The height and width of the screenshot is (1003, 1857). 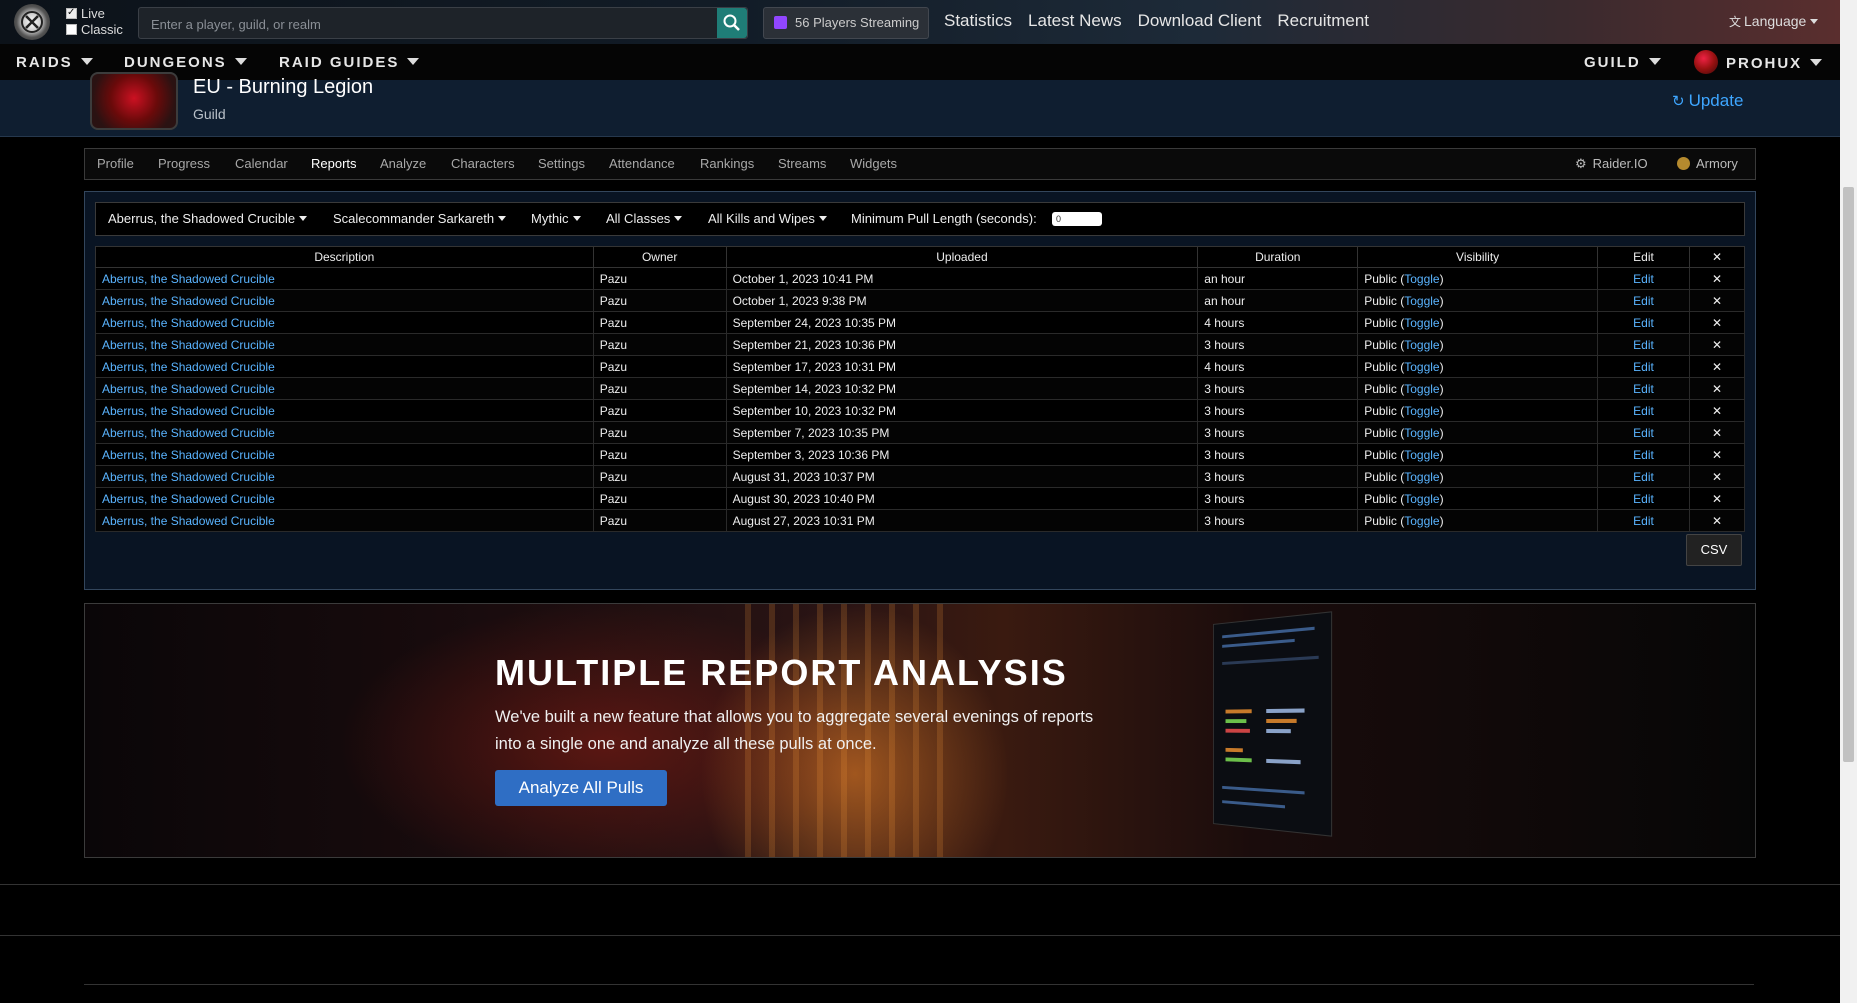 I want to click on tab-streams: Streams, so click(x=802, y=163).